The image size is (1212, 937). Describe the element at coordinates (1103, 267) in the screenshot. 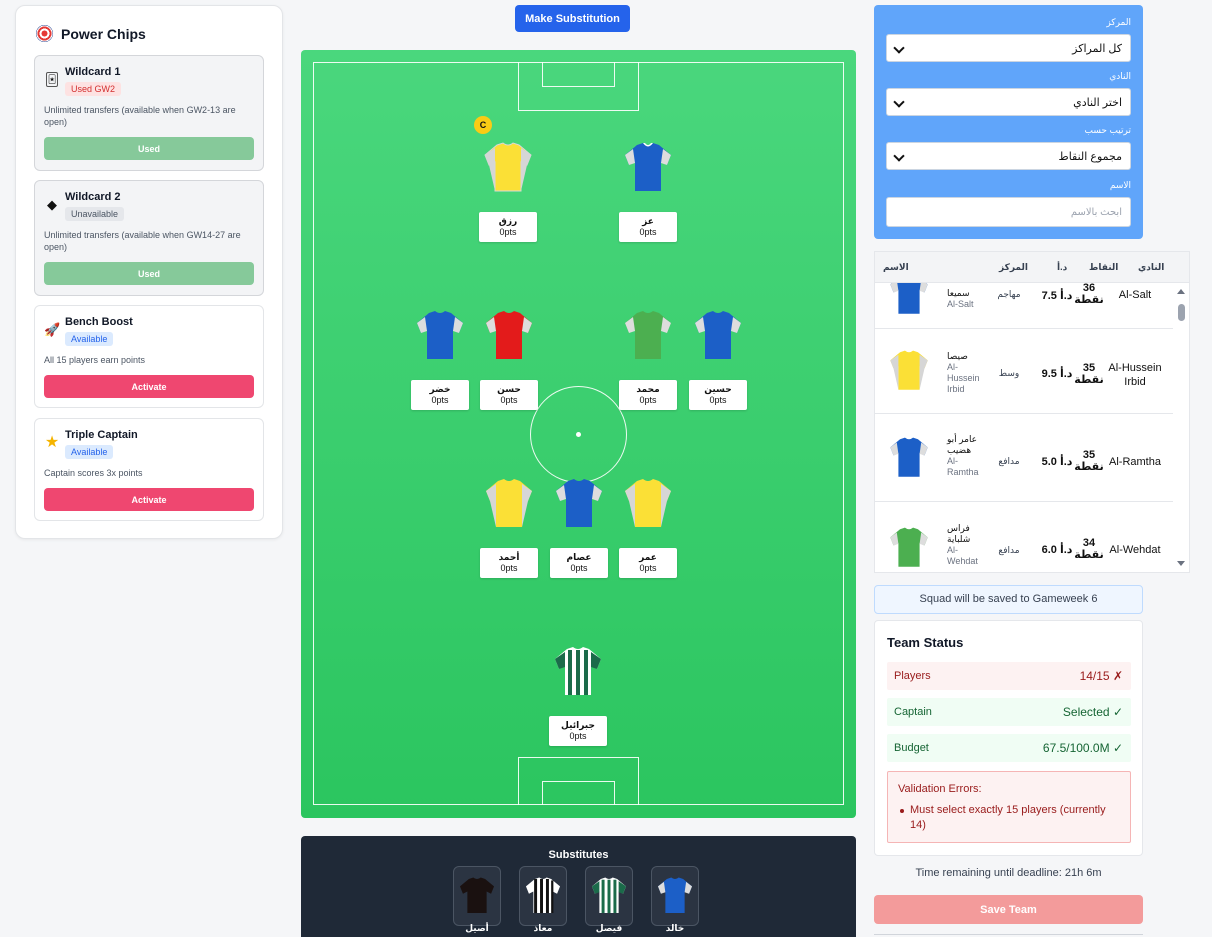

I see `header-points: النقاط` at that location.